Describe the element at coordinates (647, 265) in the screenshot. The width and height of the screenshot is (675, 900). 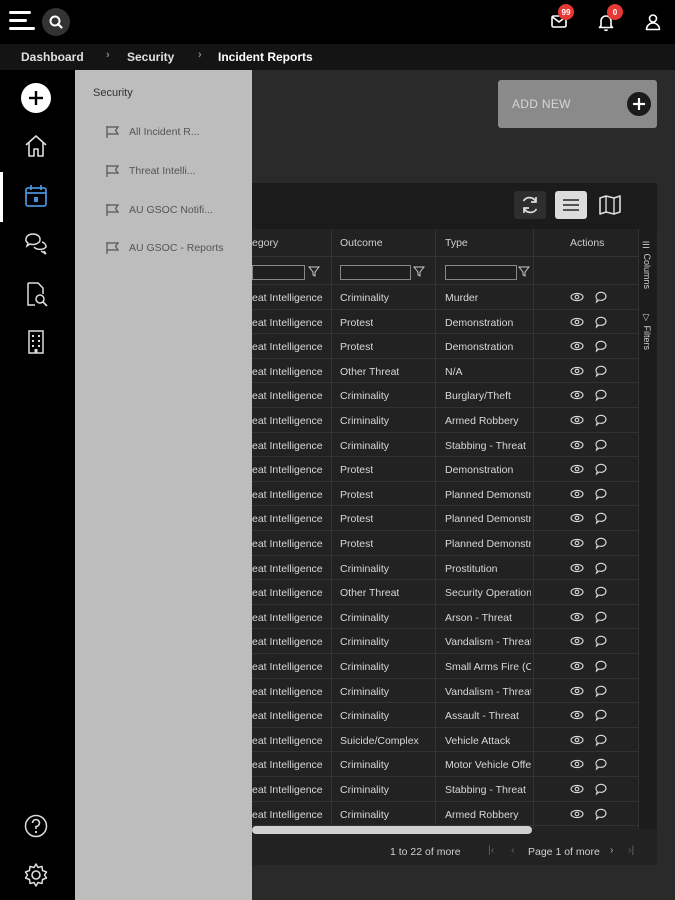
I see `columns-tab: ☰ Columns` at that location.